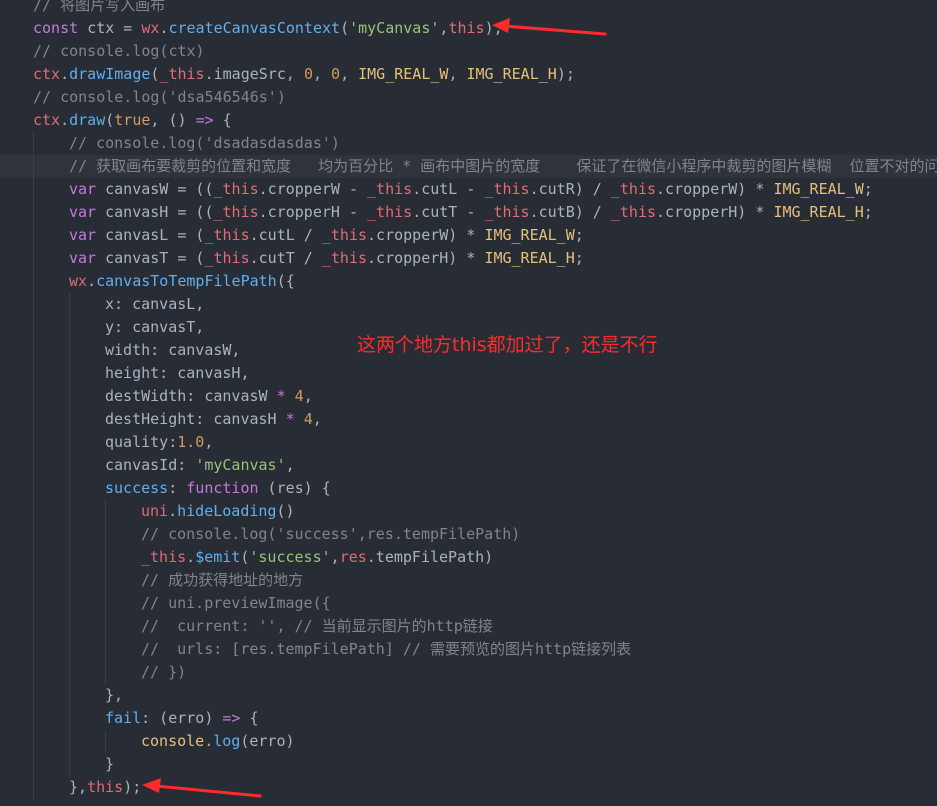 The height and width of the screenshot is (806, 937). I want to click on code-token: *, so click(281, 396).